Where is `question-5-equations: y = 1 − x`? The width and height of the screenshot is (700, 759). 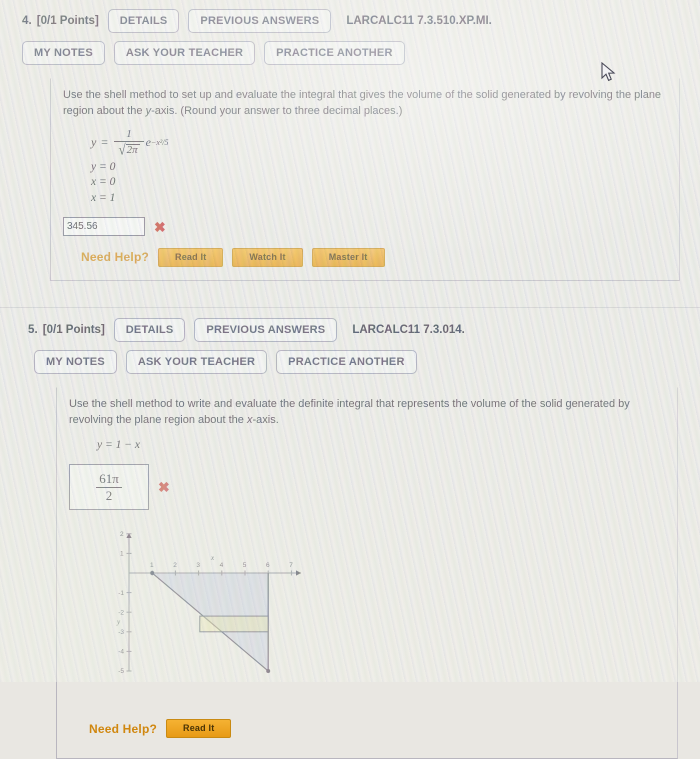 question-5-equations: y = 1 − x is located at coordinates (382, 445).